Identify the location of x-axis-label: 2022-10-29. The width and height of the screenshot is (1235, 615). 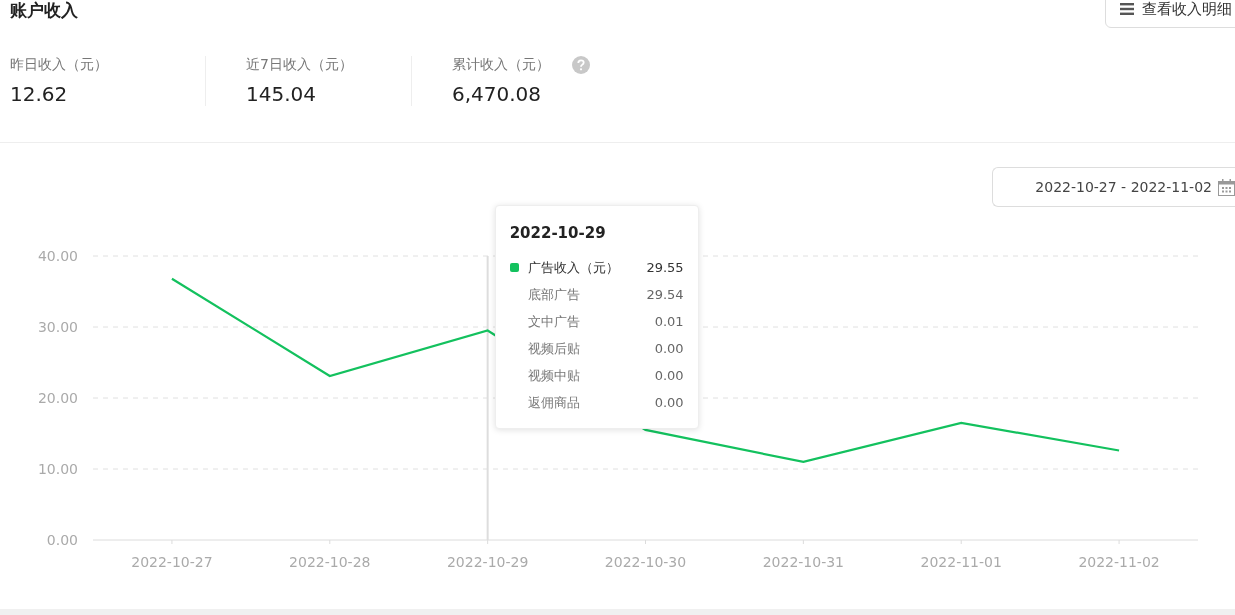
(487, 562).